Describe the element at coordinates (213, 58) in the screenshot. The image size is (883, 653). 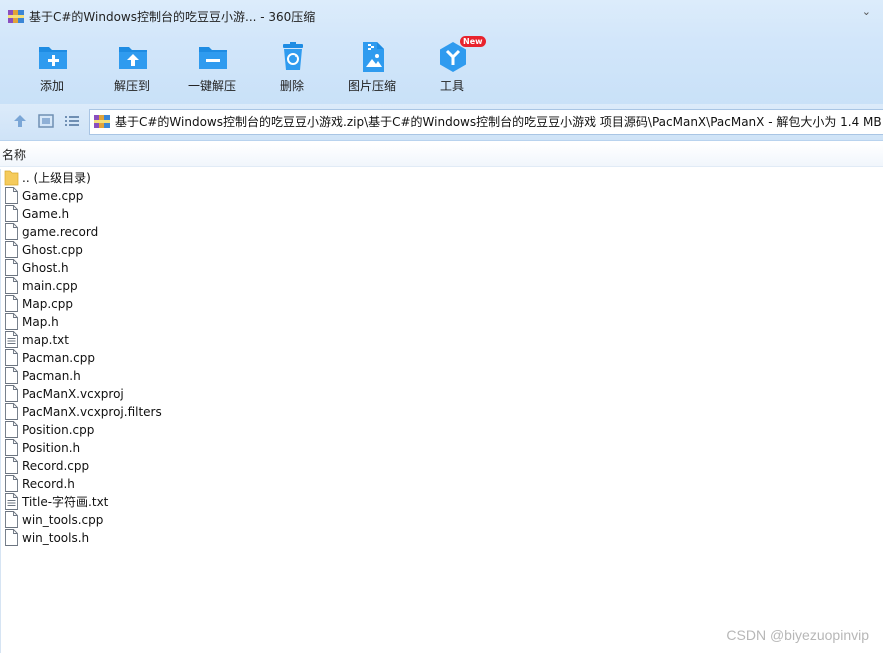
I see `one-click-extract-icon` at that location.